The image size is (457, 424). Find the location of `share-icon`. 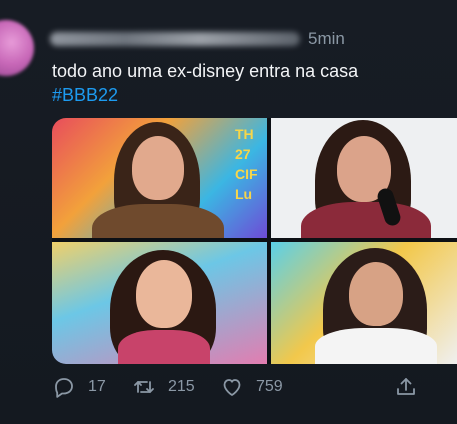

share-icon is located at coordinates (406, 386).